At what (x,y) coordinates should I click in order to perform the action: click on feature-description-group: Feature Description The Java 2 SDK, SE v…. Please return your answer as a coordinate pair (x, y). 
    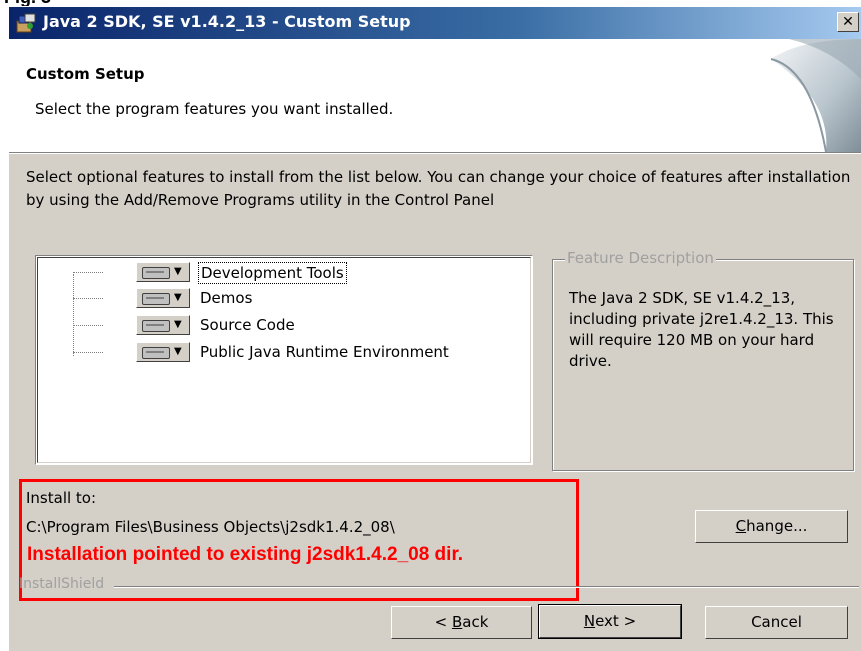
    Looking at the image, I should click on (703, 360).